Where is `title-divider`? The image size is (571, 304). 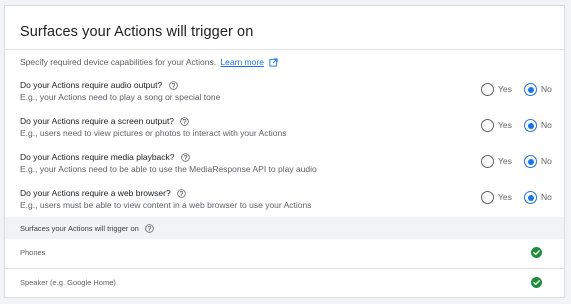
title-divider is located at coordinates (284, 49).